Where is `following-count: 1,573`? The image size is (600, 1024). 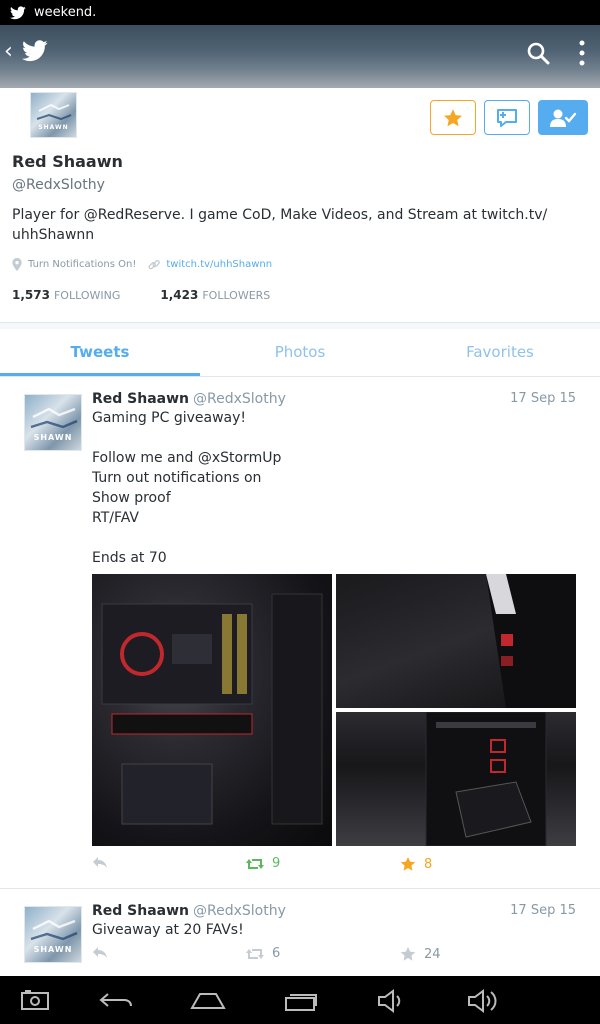
following-count: 1,573 is located at coordinates (31, 295).